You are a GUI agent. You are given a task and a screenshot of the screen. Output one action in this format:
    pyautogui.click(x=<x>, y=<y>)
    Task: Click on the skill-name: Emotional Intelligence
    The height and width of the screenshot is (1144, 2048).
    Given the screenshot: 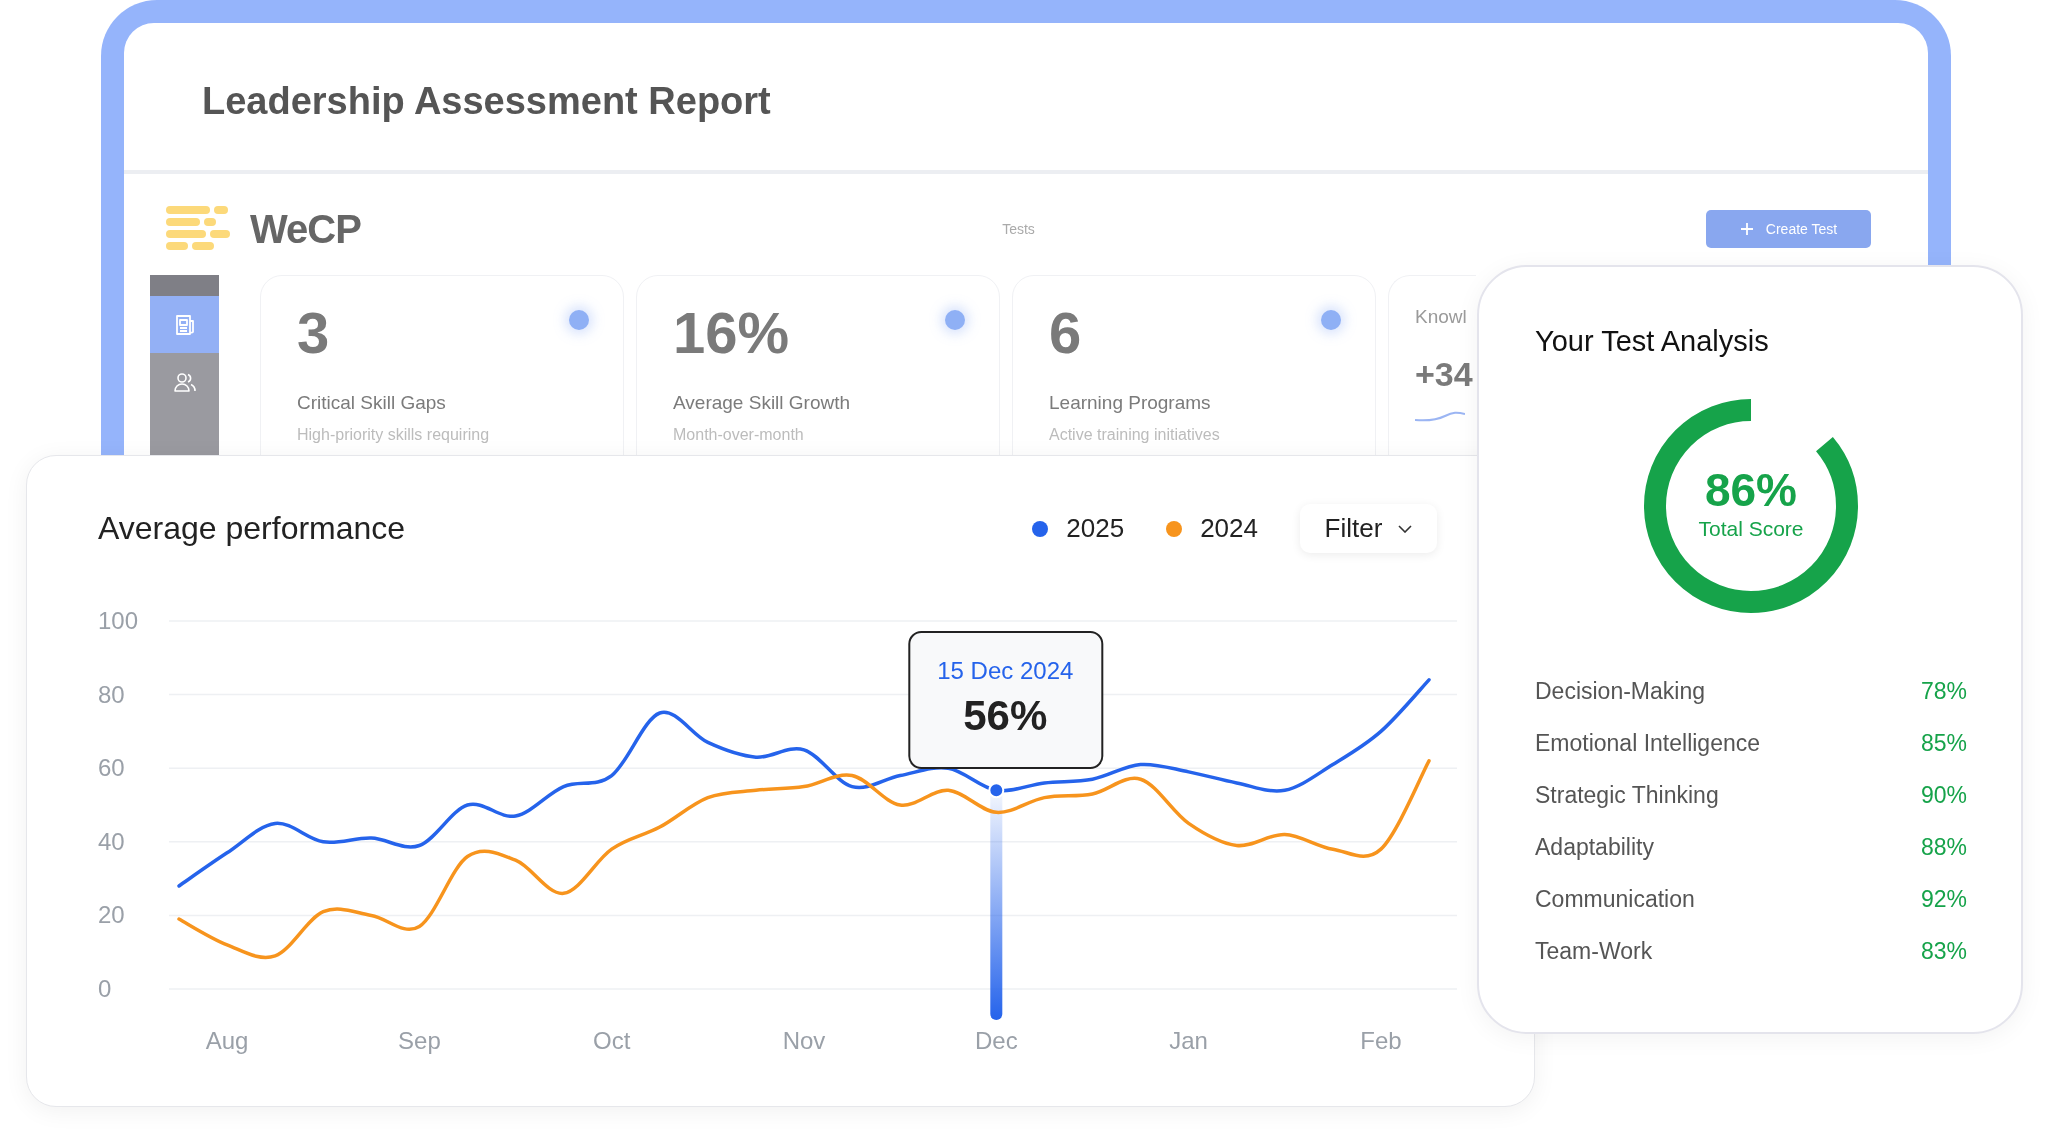 What is the action you would take?
    pyautogui.click(x=1648, y=743)
    